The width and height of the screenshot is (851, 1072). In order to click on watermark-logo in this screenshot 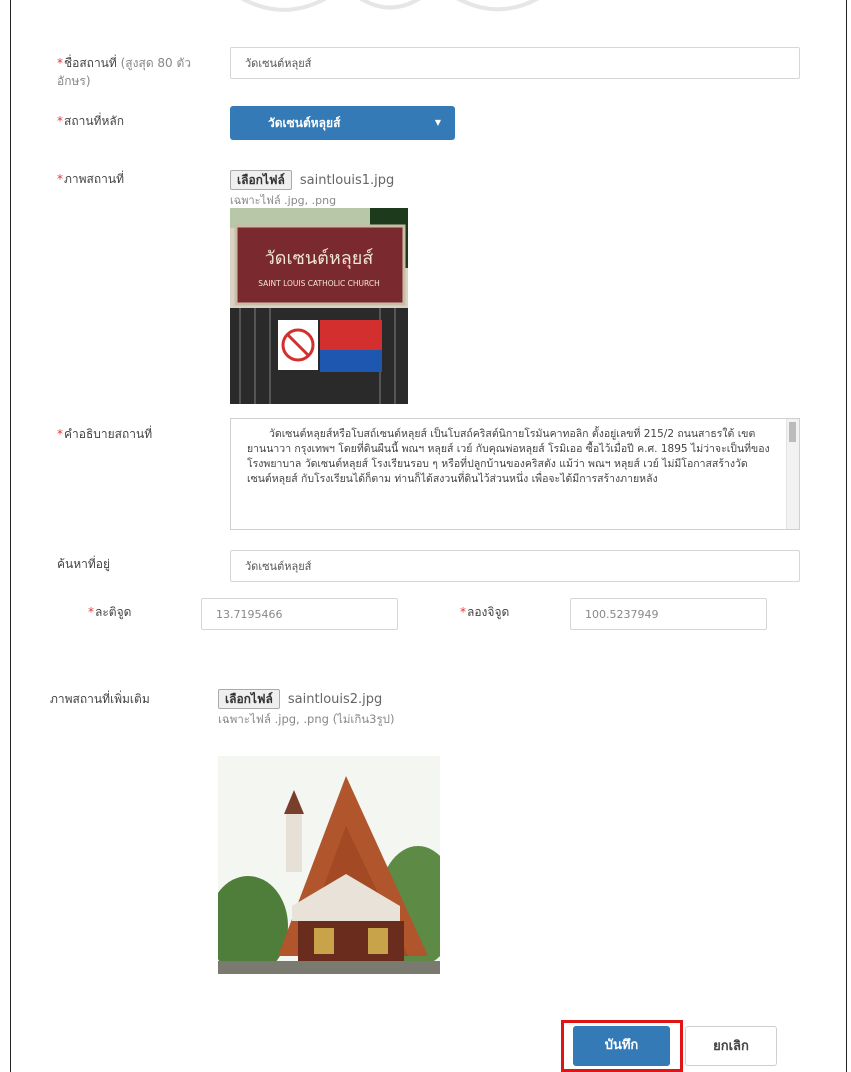, I will do `click(390, 6)`.